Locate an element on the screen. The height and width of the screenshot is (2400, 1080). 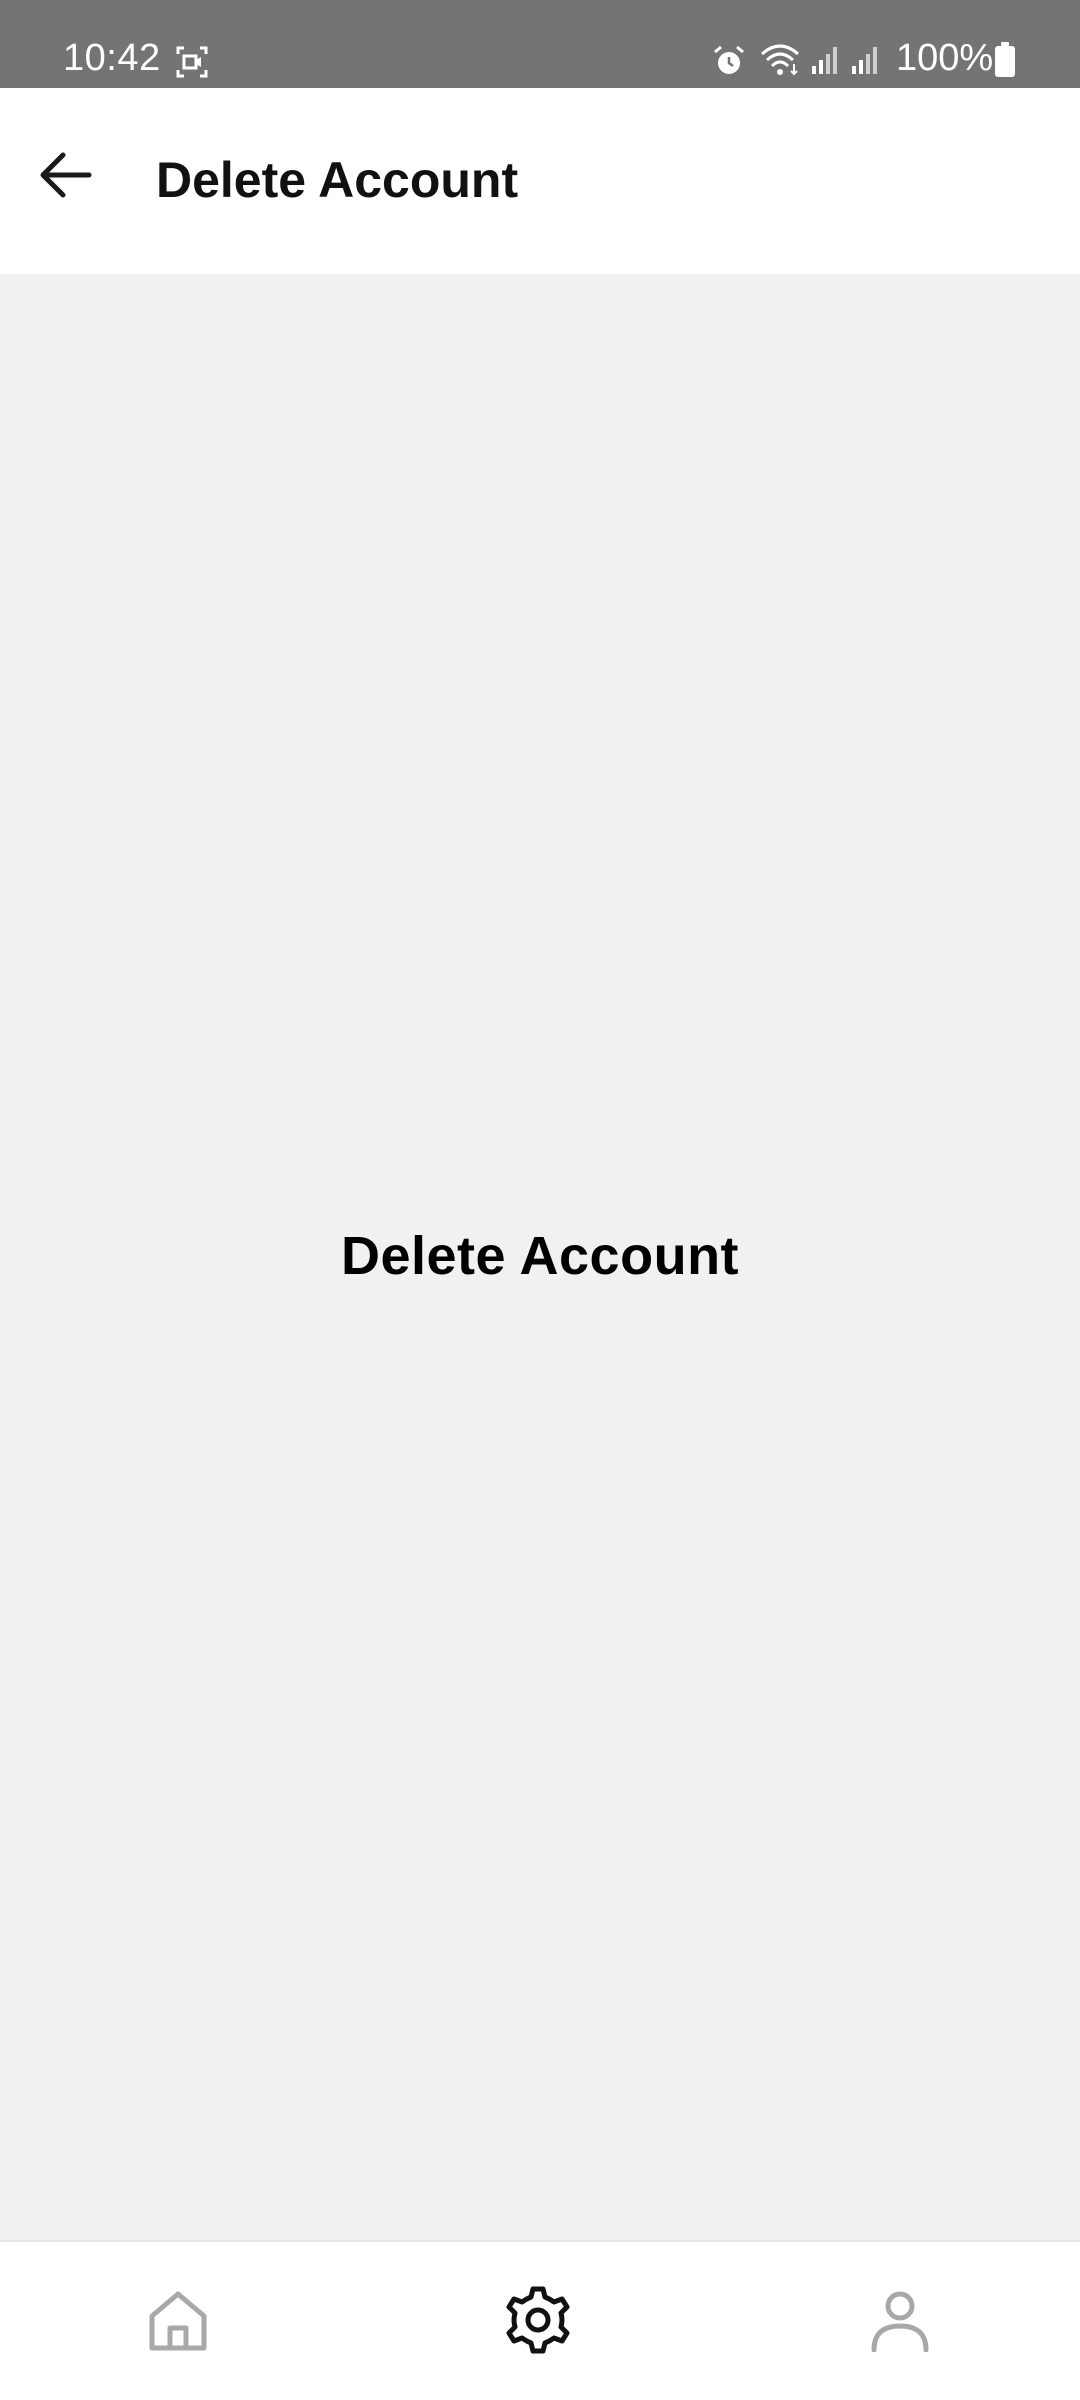
battery-icon is located at coordinates (1005, 59).